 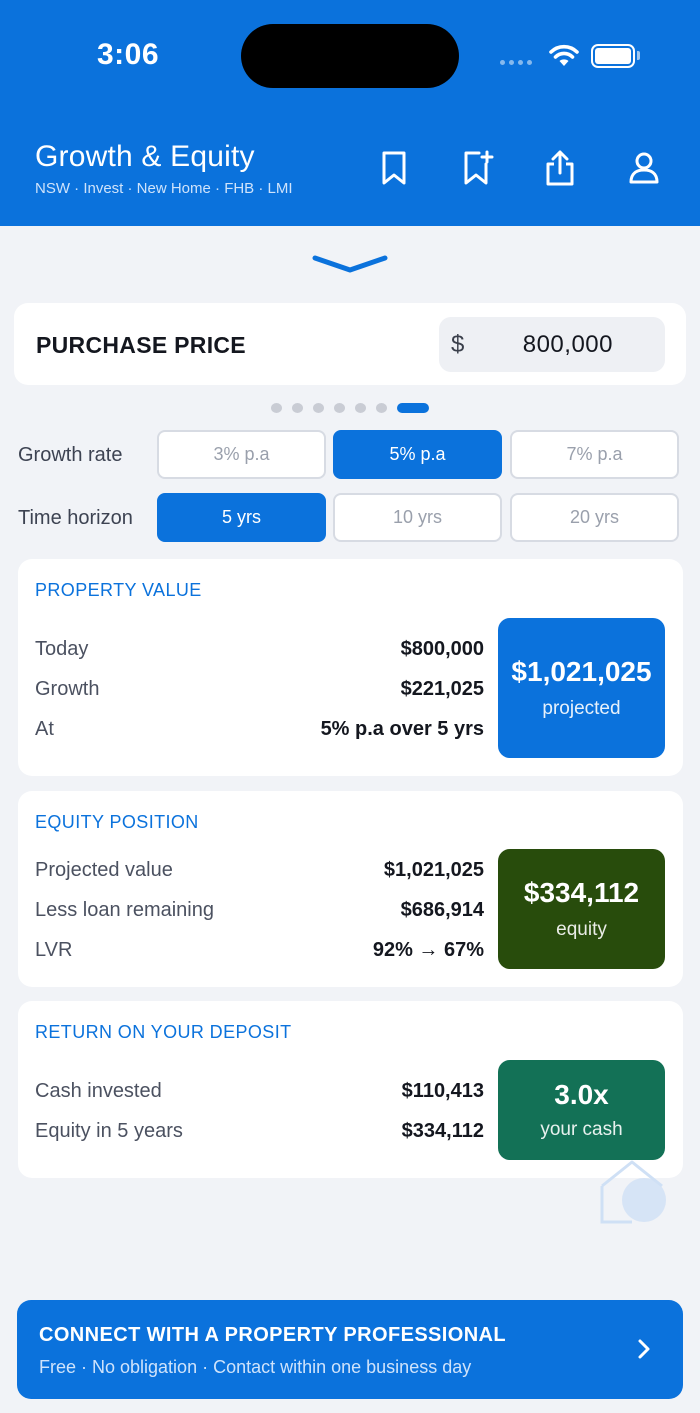 I want to click on horizon-option-10: 10 yrs, so click(x=417, y=517).